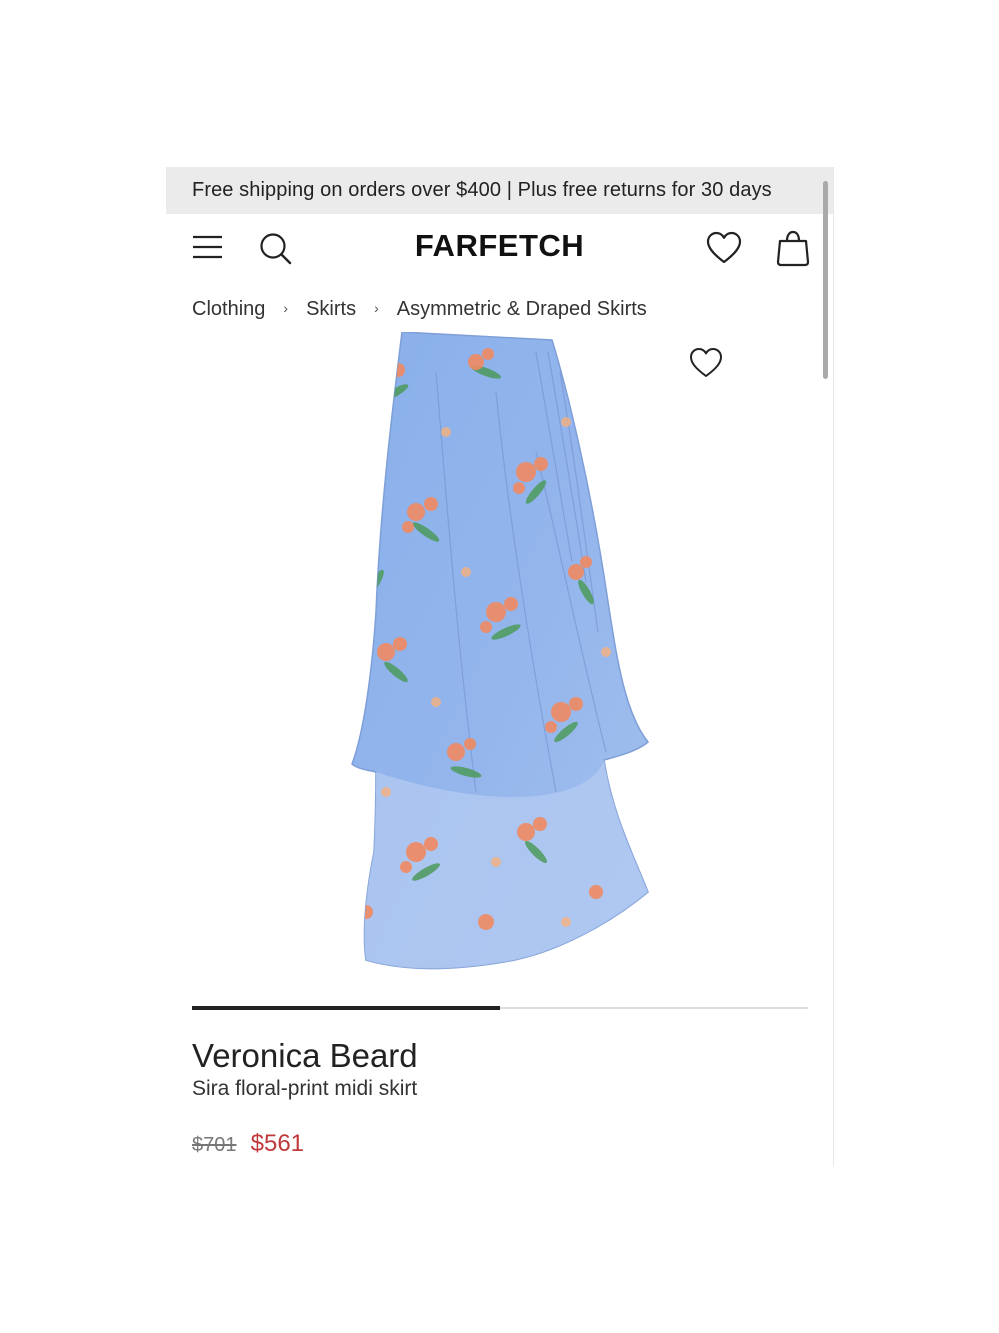 This screenshot has height=1333, width=999. What do you see at coordinates (277, 1143) in the screenshot?
I see `sale-price: $561` at bounding box center [277, 1143].